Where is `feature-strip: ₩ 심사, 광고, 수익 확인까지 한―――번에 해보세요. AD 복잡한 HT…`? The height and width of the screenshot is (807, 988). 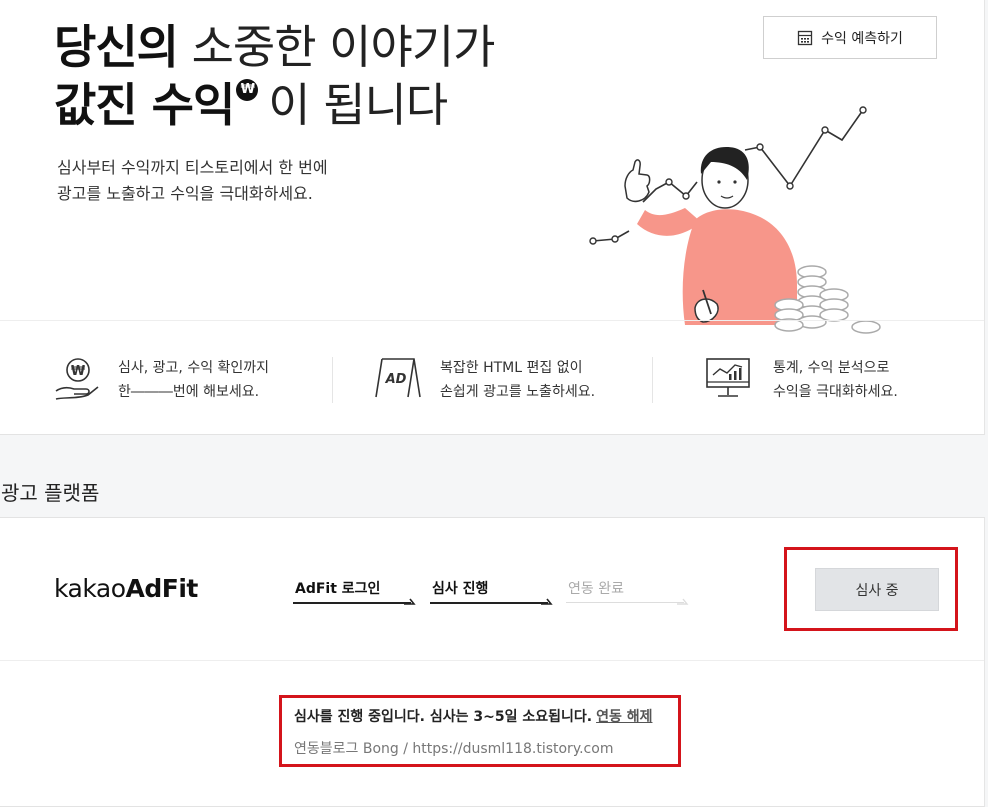 feature-strip: ₩ 심사, 광고, 수익 확인까지 한―――번에 해보세요. AD 복잡한 HT… is located at coordinates (492, 377).